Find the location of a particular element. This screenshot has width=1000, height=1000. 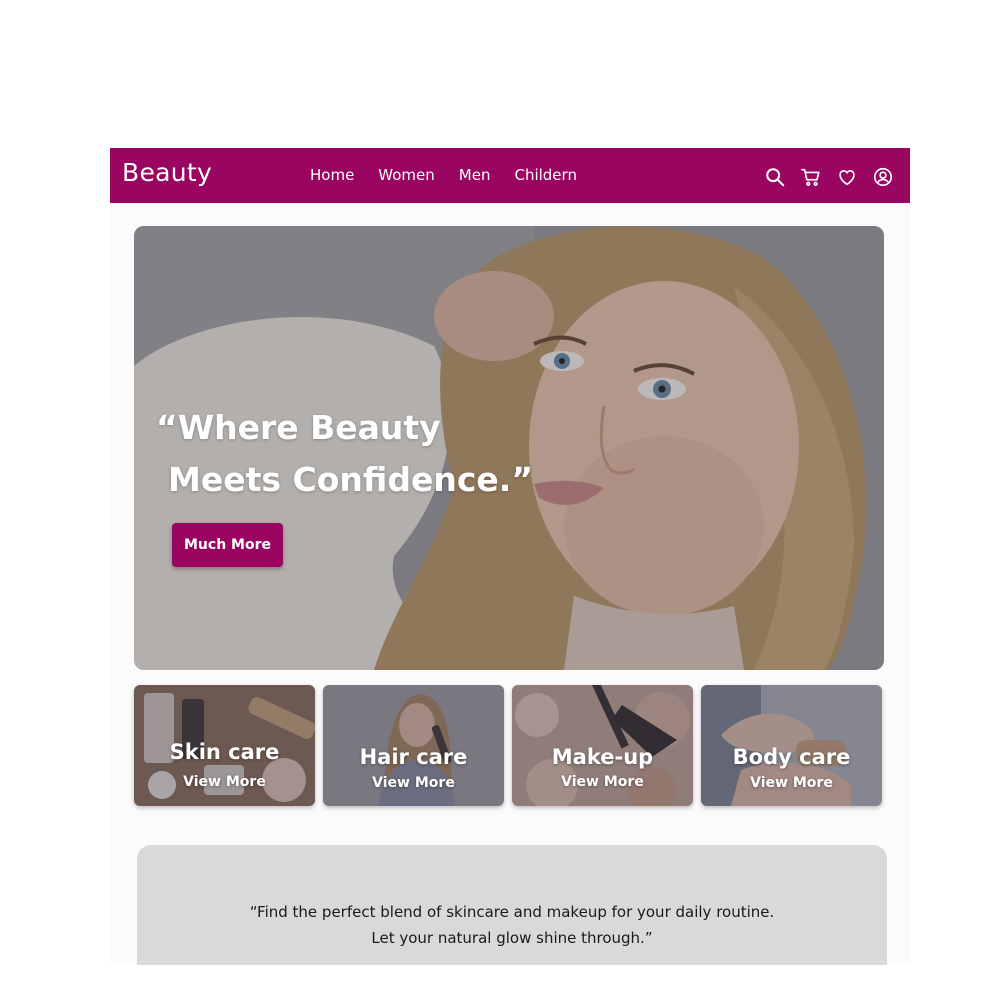

site-logo: Beauty is located at coordinates (167, 172).